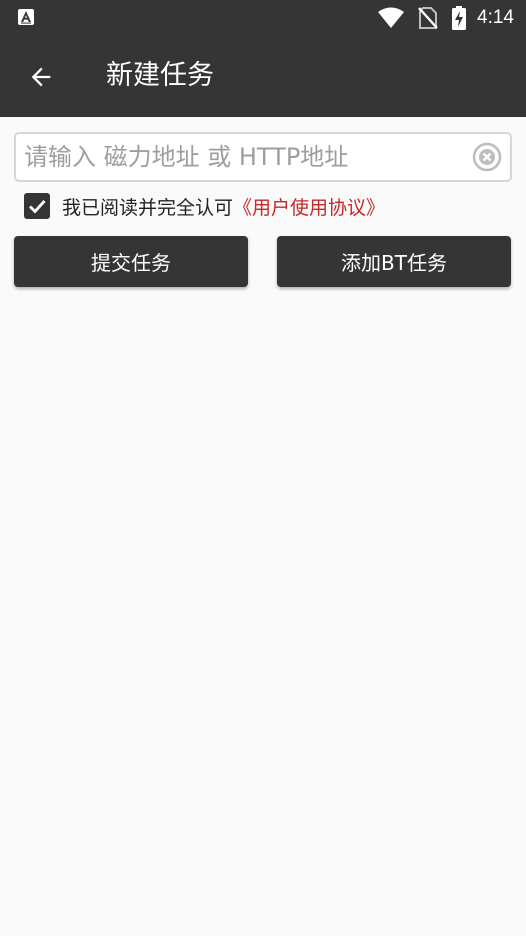  Describe the element at coordinates (391, 17) in the screenshot. I see `wifi-icon` at that location.